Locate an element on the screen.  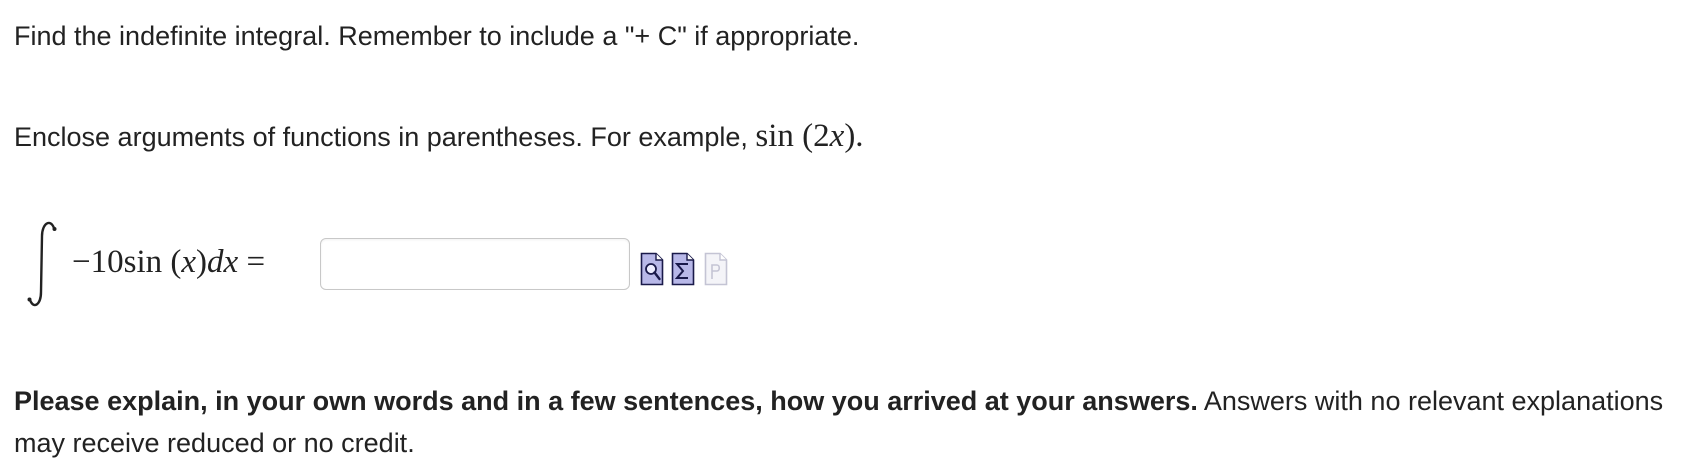
example-variable: x is located at coordinates (837, 136).